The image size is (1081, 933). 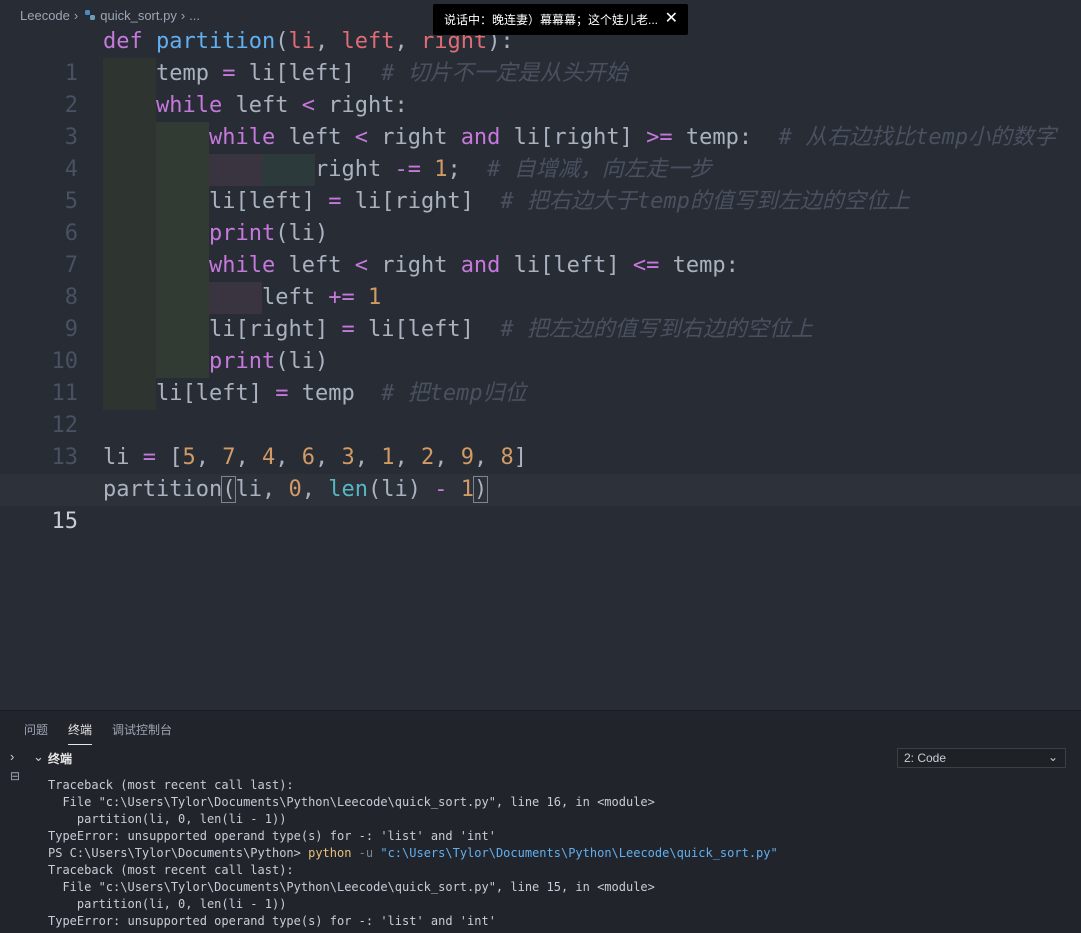 I want to click on code-line: 10 li[right] = li[left] # 把左边的值写到右边的空位上, so click(x=540, y=344).